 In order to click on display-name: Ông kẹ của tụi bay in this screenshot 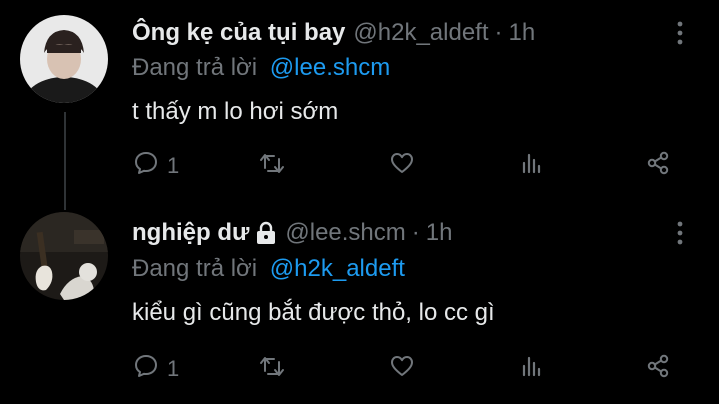, I will do `click(238, 33)`.